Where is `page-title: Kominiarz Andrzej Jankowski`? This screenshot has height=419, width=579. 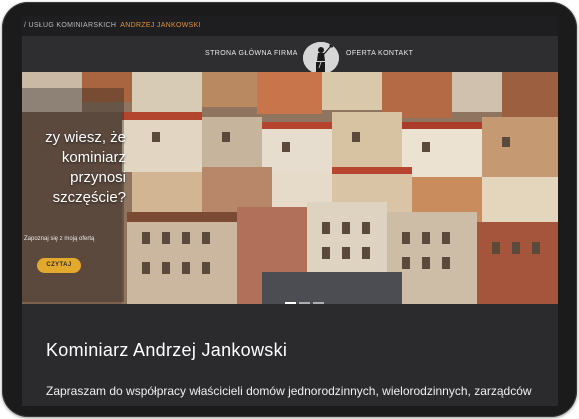 page-title: Kominiarz Andrzej Jankowski is located at coordinates (167, 350).